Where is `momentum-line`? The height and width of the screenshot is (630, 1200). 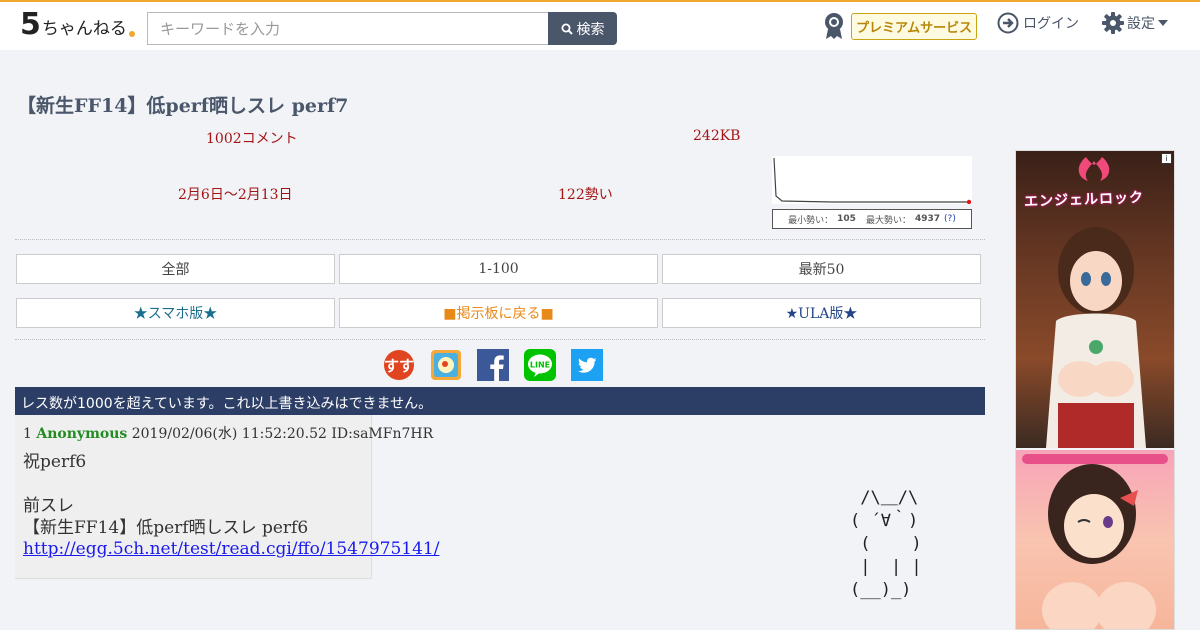
momentum-line is located at coordinates (870, 180).